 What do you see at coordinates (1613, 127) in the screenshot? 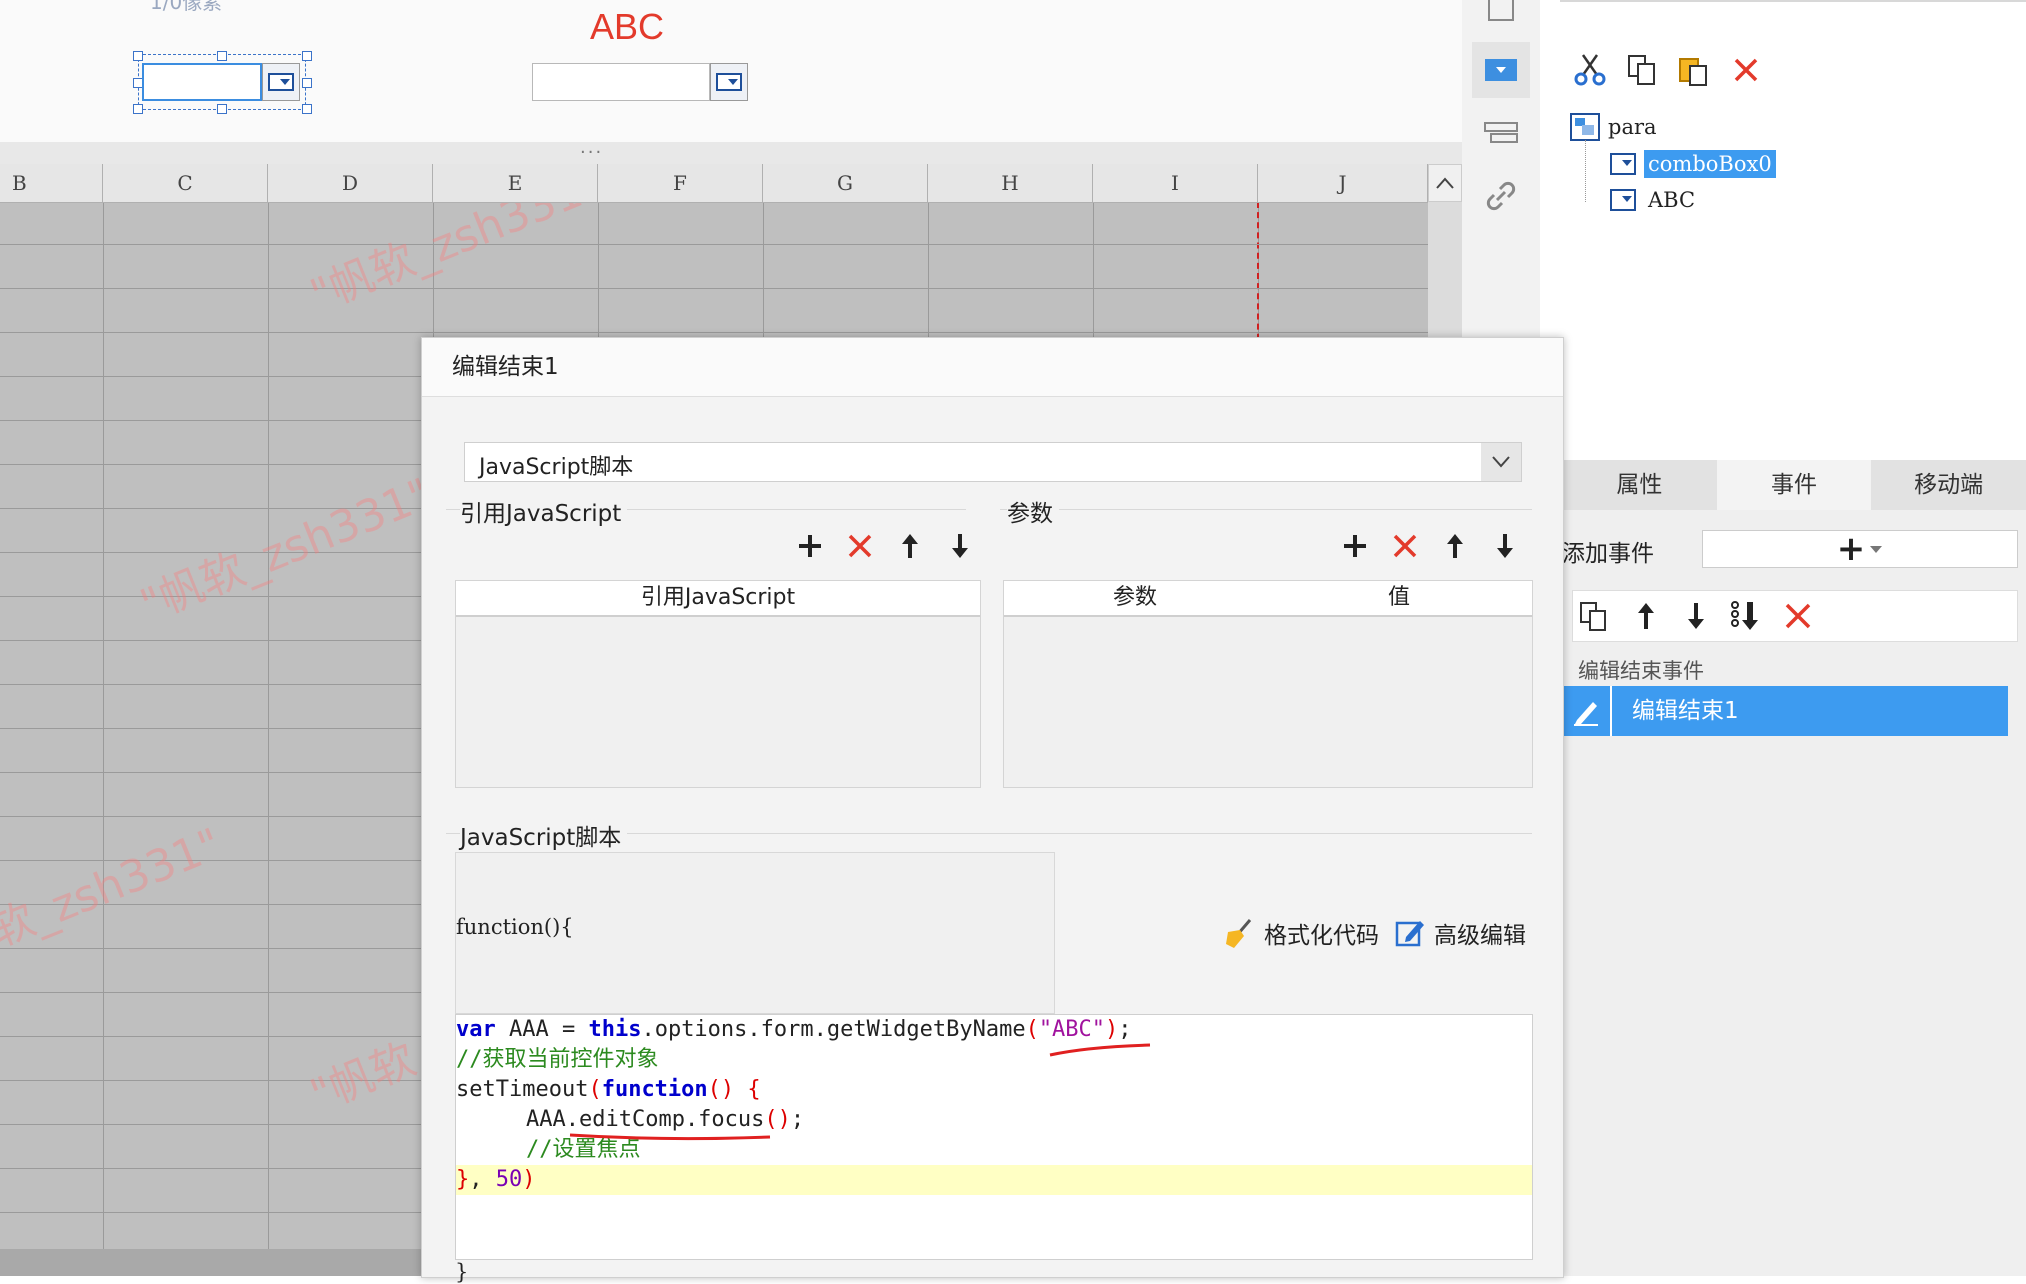
I see `tree-node-para: para` at bounding box center [1613, 127].